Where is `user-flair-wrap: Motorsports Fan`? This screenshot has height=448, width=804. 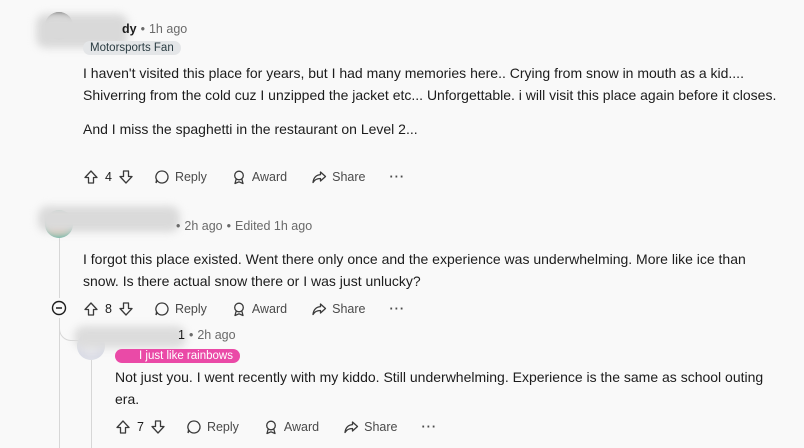 user-flair-wrap: Motorsports Fan is located at coordinates (132, 47).